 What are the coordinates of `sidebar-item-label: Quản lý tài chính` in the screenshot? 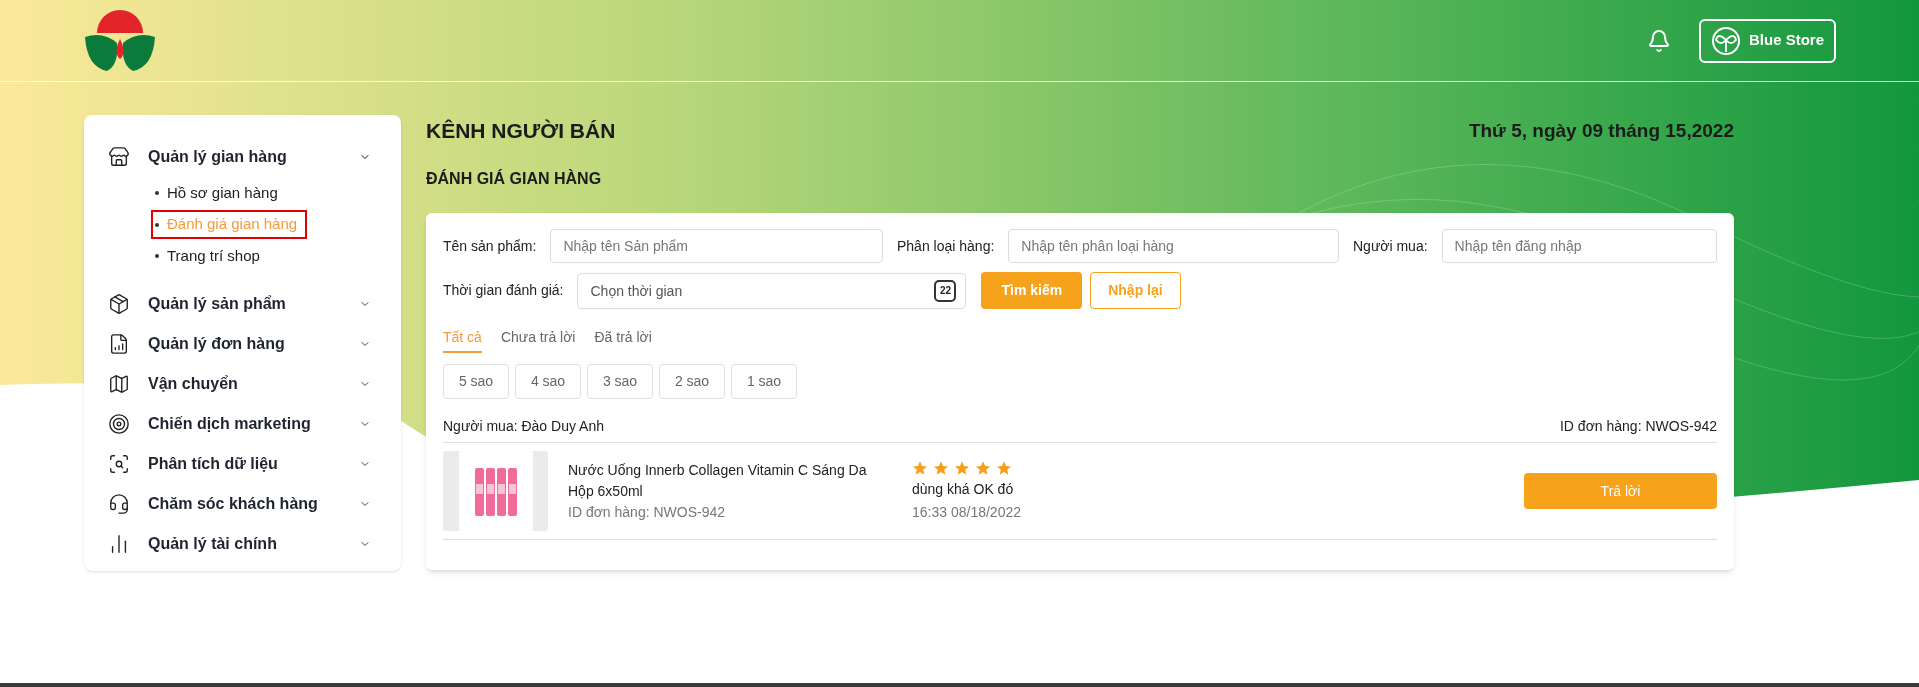 It's located at (213, 543).